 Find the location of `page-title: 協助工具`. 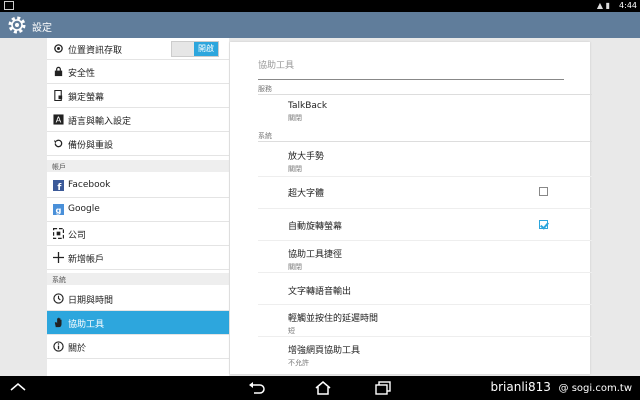

page-title: 協助工具 is located at coordinates (276, 66).